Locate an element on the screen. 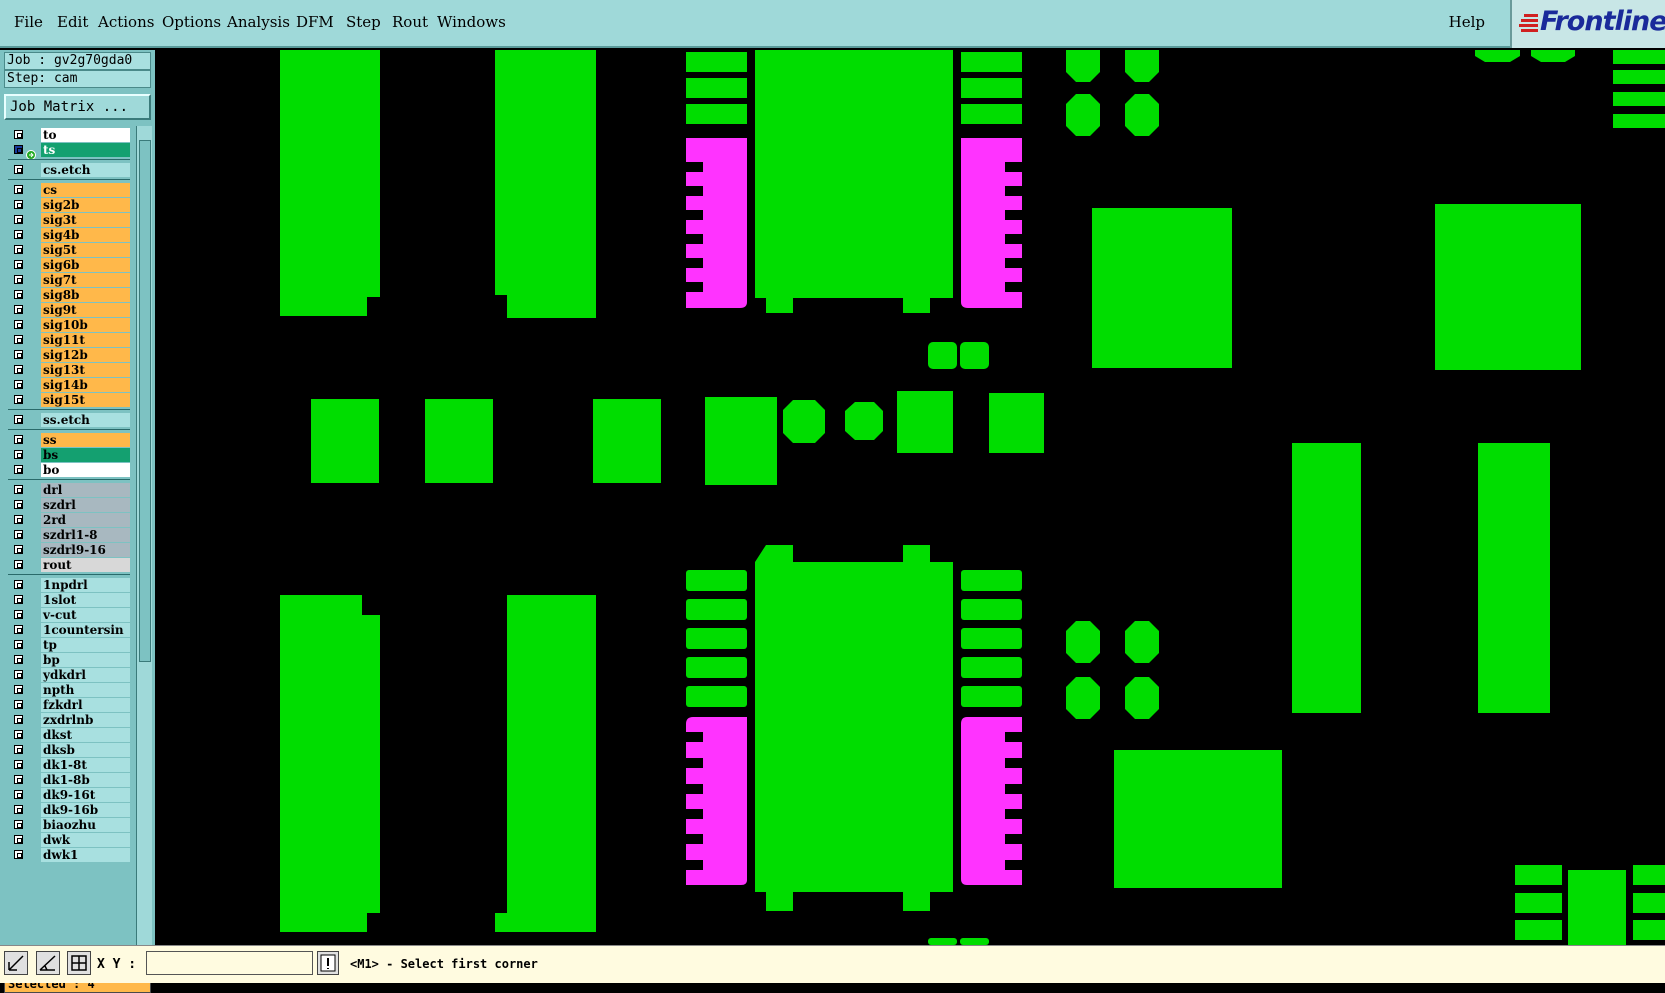 The width and height of the screenshot is (1665, 993). menu-step: Step is located at coordinates (363, 22).